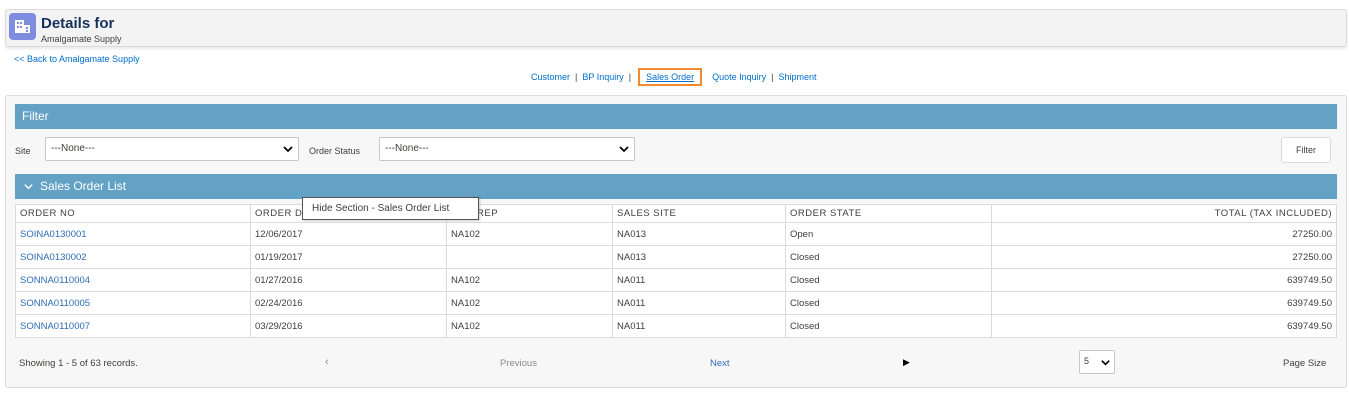 The image size is (1349, 402). What do you see at coordinates (670, 77) in the screenshot?
I see `nav-sales-order-link: Sales Order` at bounding box center [670, 77].